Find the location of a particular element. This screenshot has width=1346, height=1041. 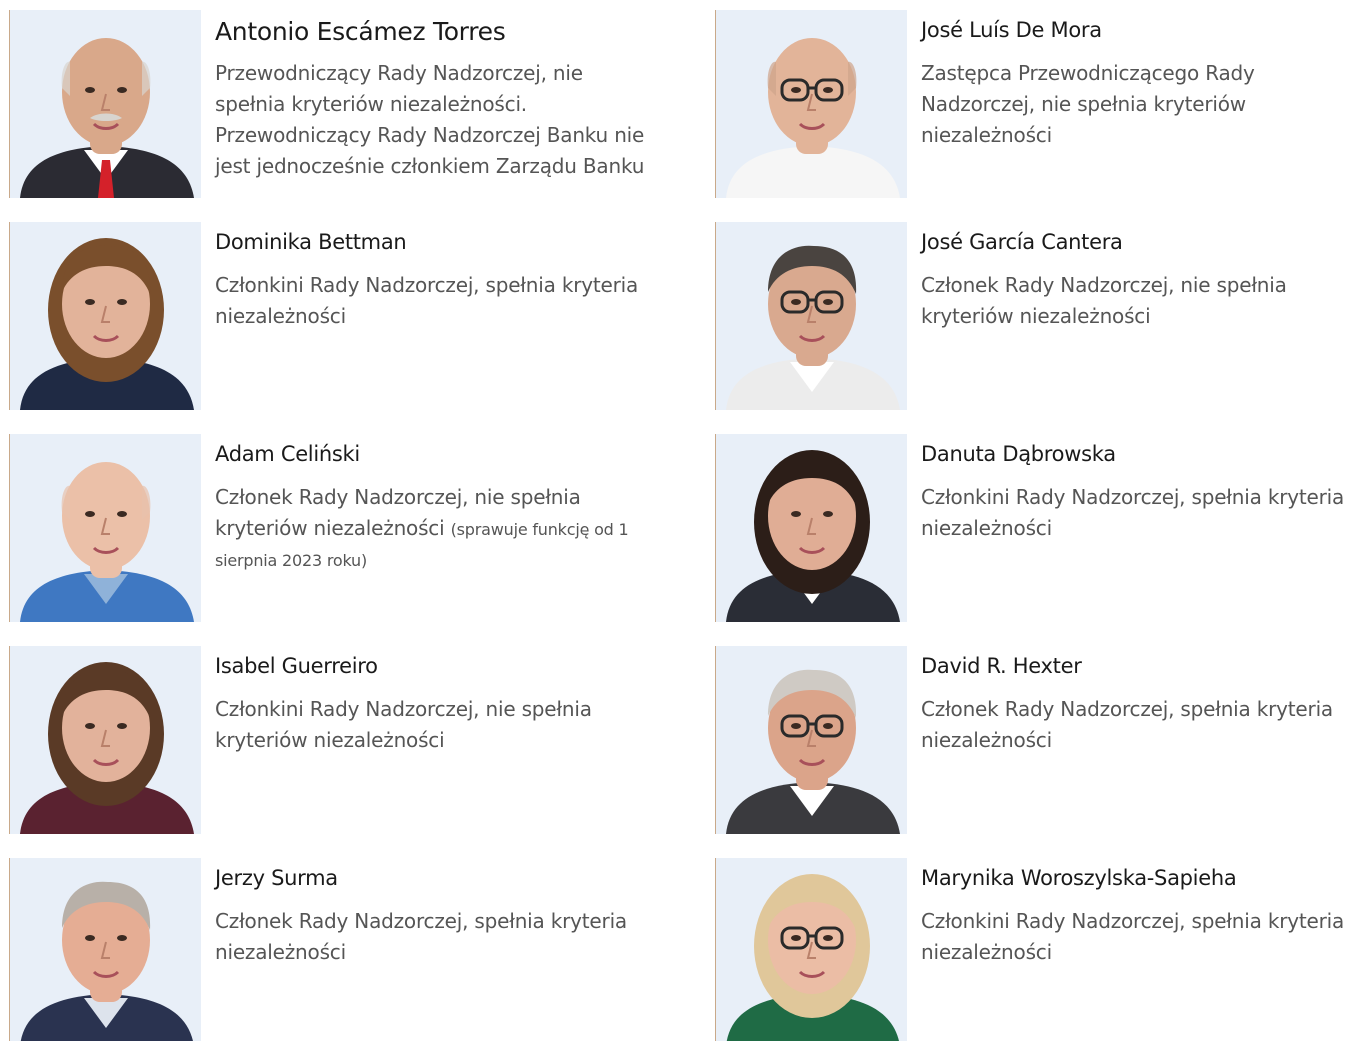

member-name: Dominika Bettman is located at coordinates (311, 242).